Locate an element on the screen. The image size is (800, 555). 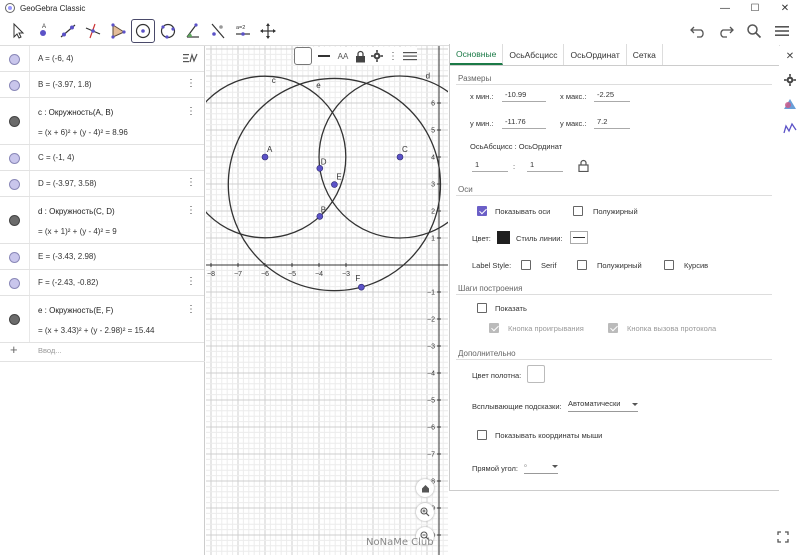
algebra-point-row: E = (-3.43, 2.98) is located at coordinates (102, 257).